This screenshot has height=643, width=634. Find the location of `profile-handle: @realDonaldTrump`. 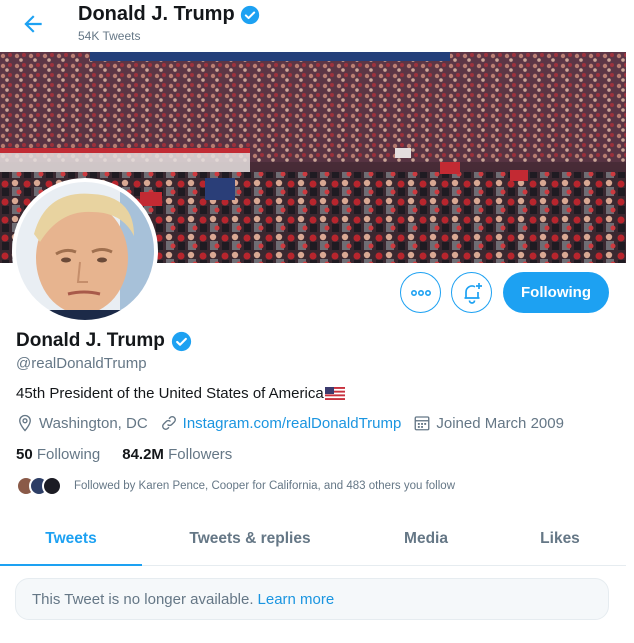

profile-handle: @realDonaldTrump is located at coordinates (81, 363).